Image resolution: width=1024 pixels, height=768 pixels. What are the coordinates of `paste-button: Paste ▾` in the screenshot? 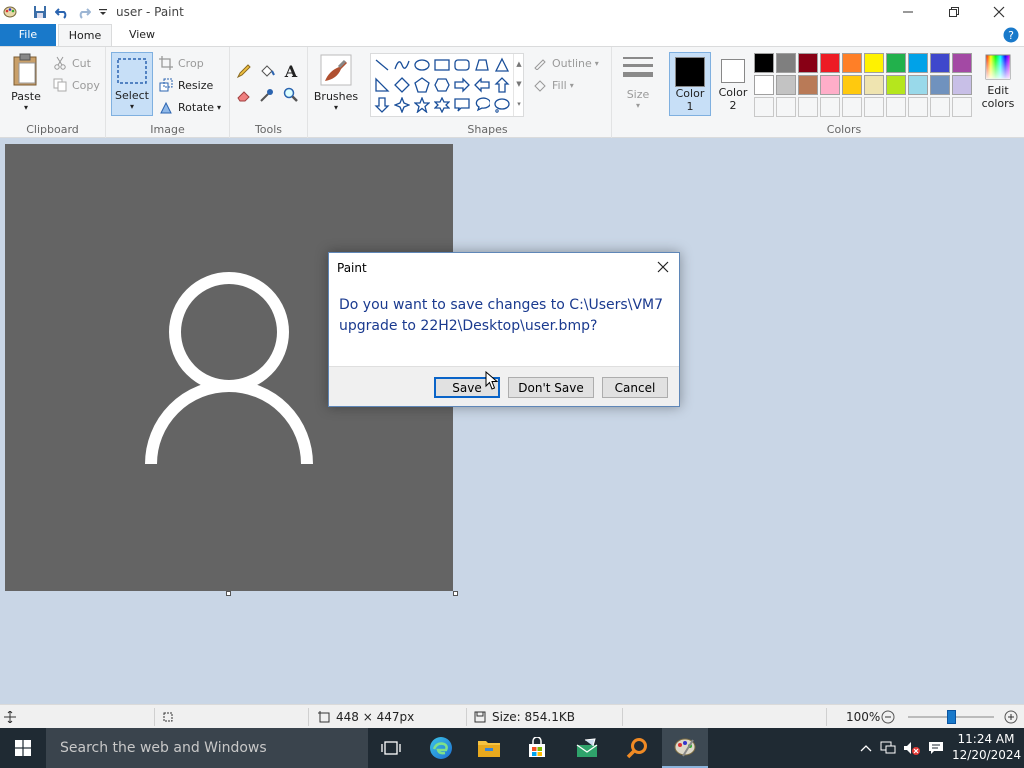 It's located at (26, 82).